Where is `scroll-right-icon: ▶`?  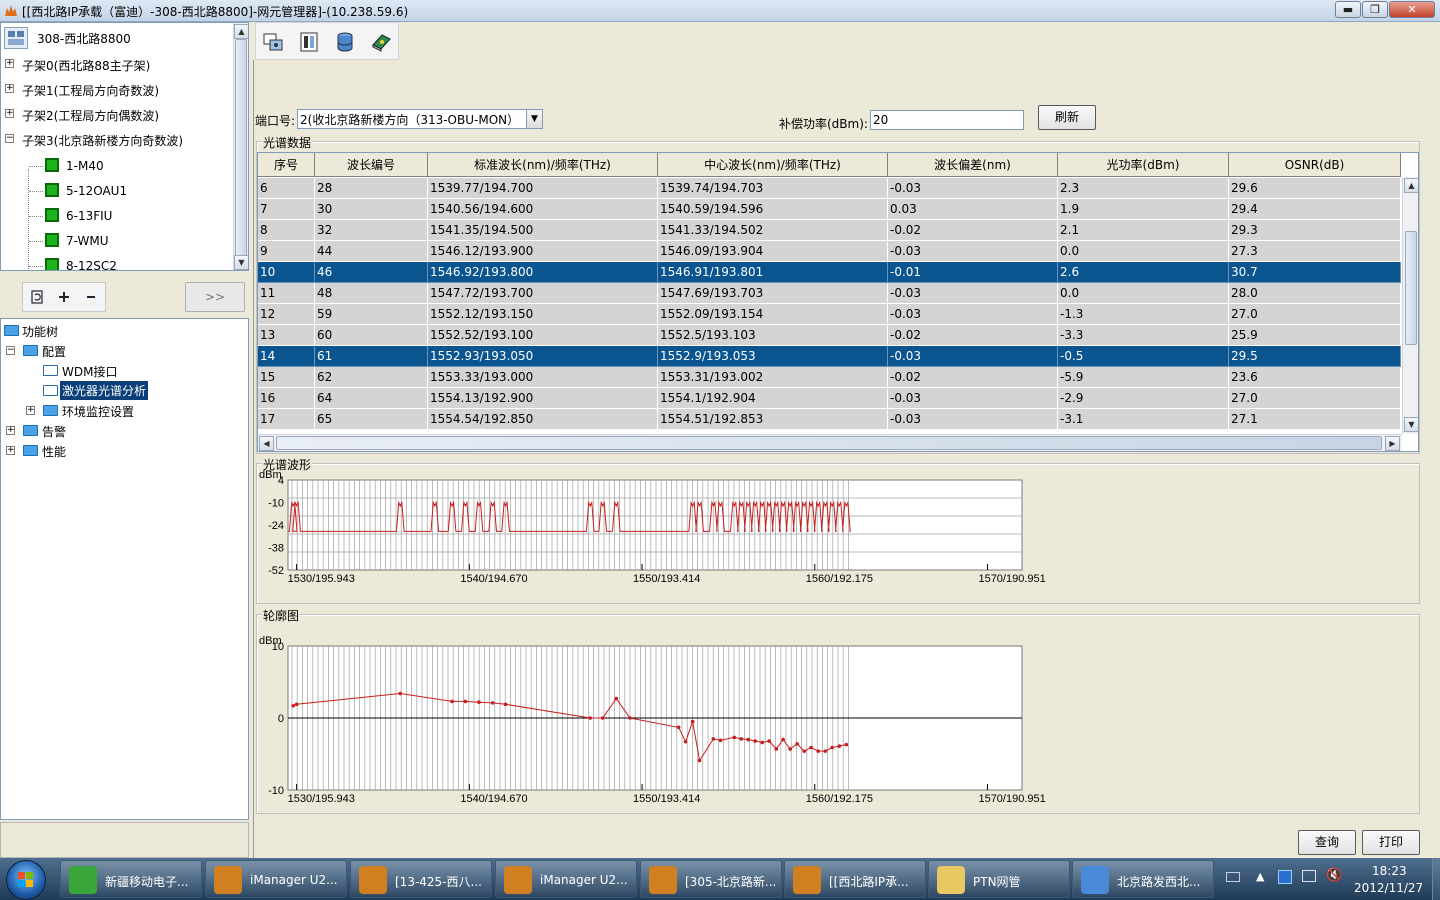 scroll-right-icon: ▶ is located at coordinates (1392, 443).